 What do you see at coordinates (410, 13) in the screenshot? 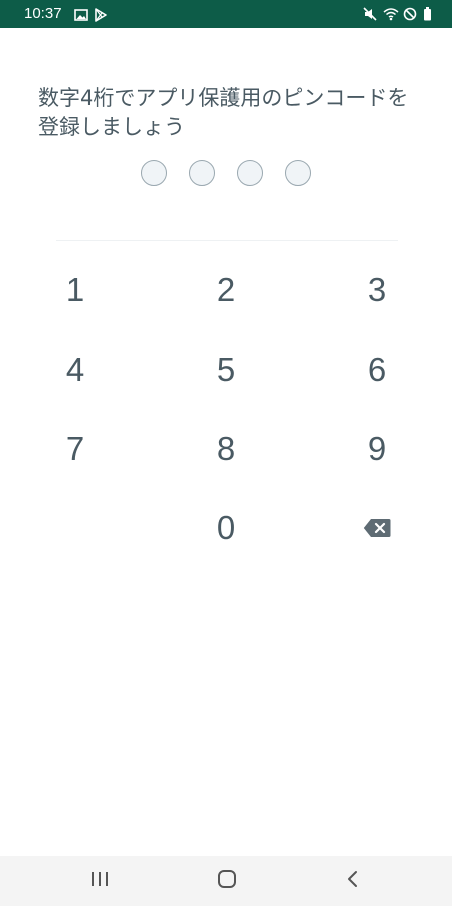
I see `do-not-disturb-icon` at bounding box center [410, 13].